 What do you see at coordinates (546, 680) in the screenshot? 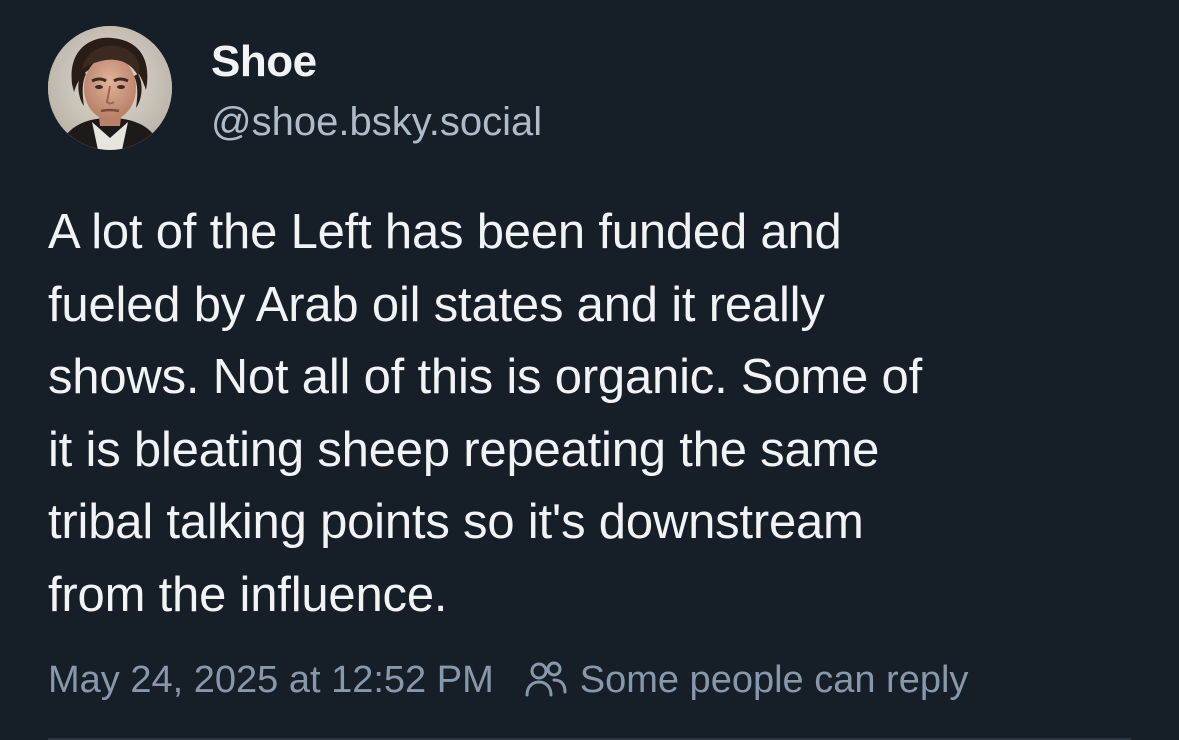
I see `people-icon` at bounding box center [546, 680].